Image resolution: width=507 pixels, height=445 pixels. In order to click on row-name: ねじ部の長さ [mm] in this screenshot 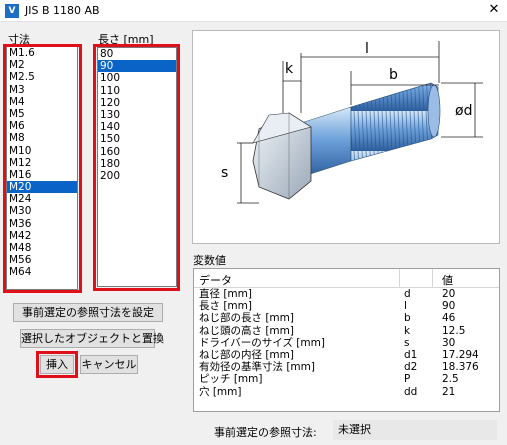, I will do `click(246, 318)`.